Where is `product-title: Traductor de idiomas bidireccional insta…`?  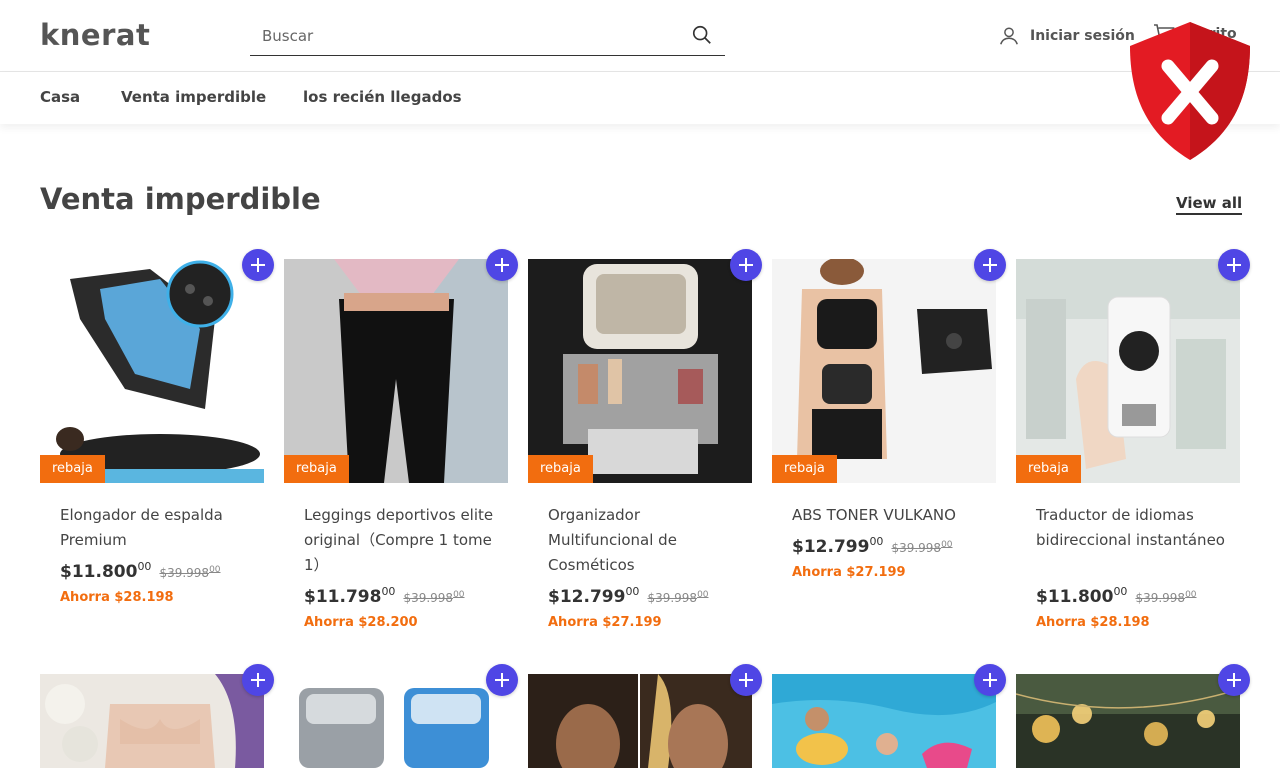 product-title: Traductor de idiomas bidireccional insta… is located at coordinates (1131, 528).